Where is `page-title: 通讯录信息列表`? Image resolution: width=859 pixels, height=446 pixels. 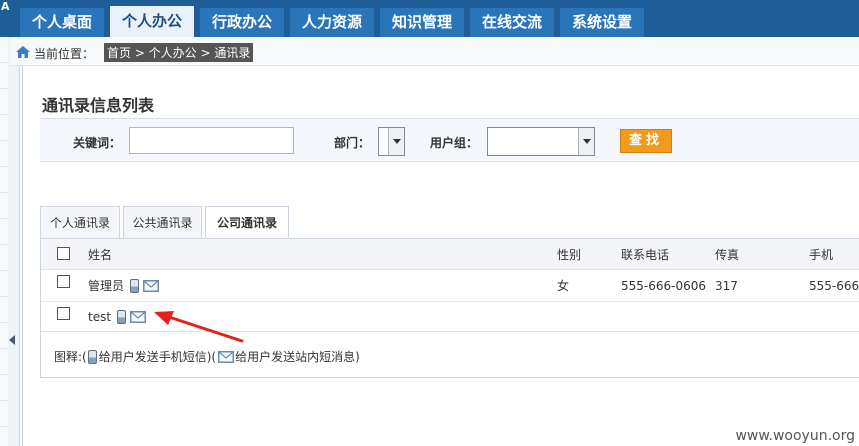
page-title: 通讯录信息列表 is located at coordinates (98, 105).